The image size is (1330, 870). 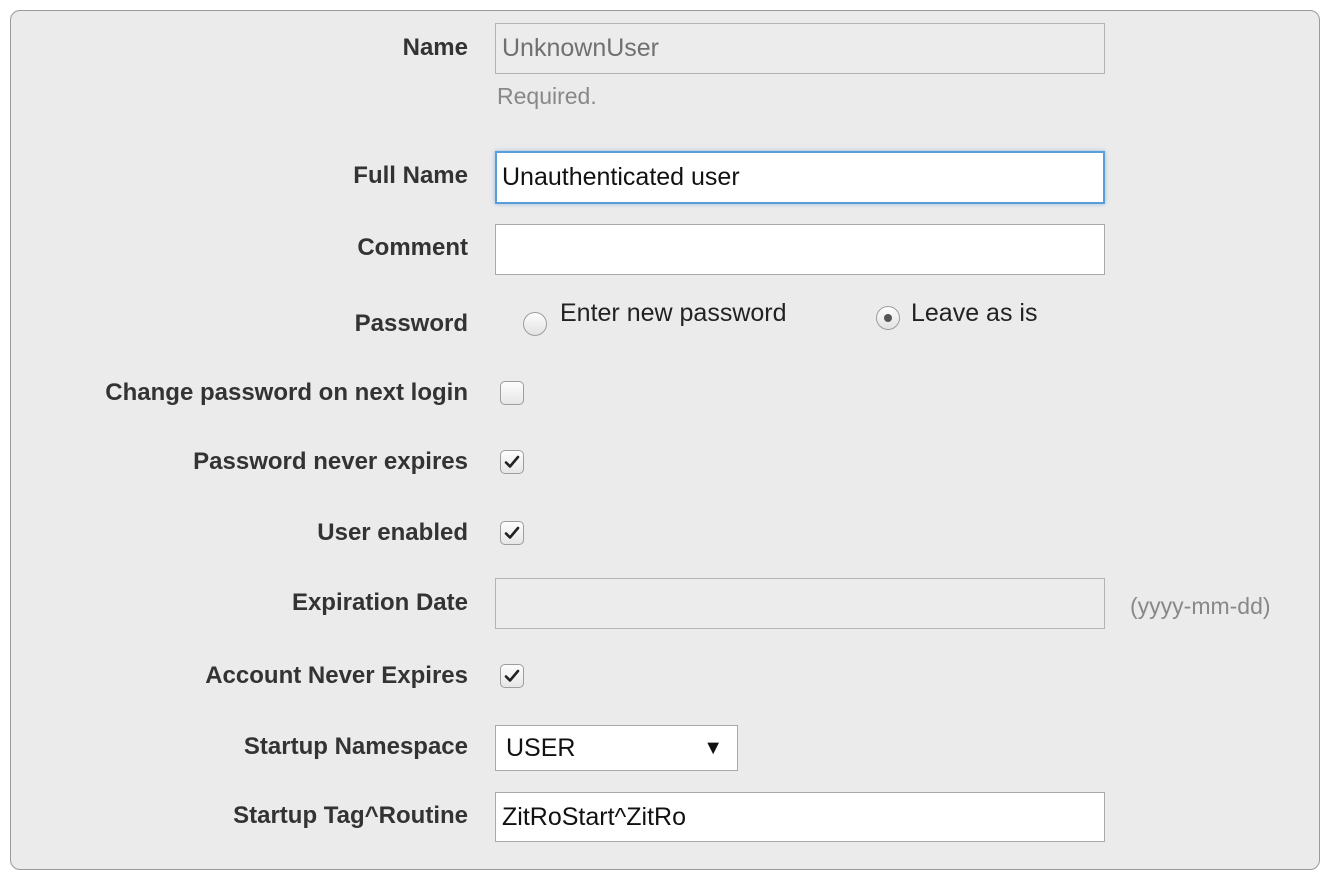 What do you see at coordinates (411, 323) in the screenshot?
I see `password-label: Password` at bounding box center [411, 323].